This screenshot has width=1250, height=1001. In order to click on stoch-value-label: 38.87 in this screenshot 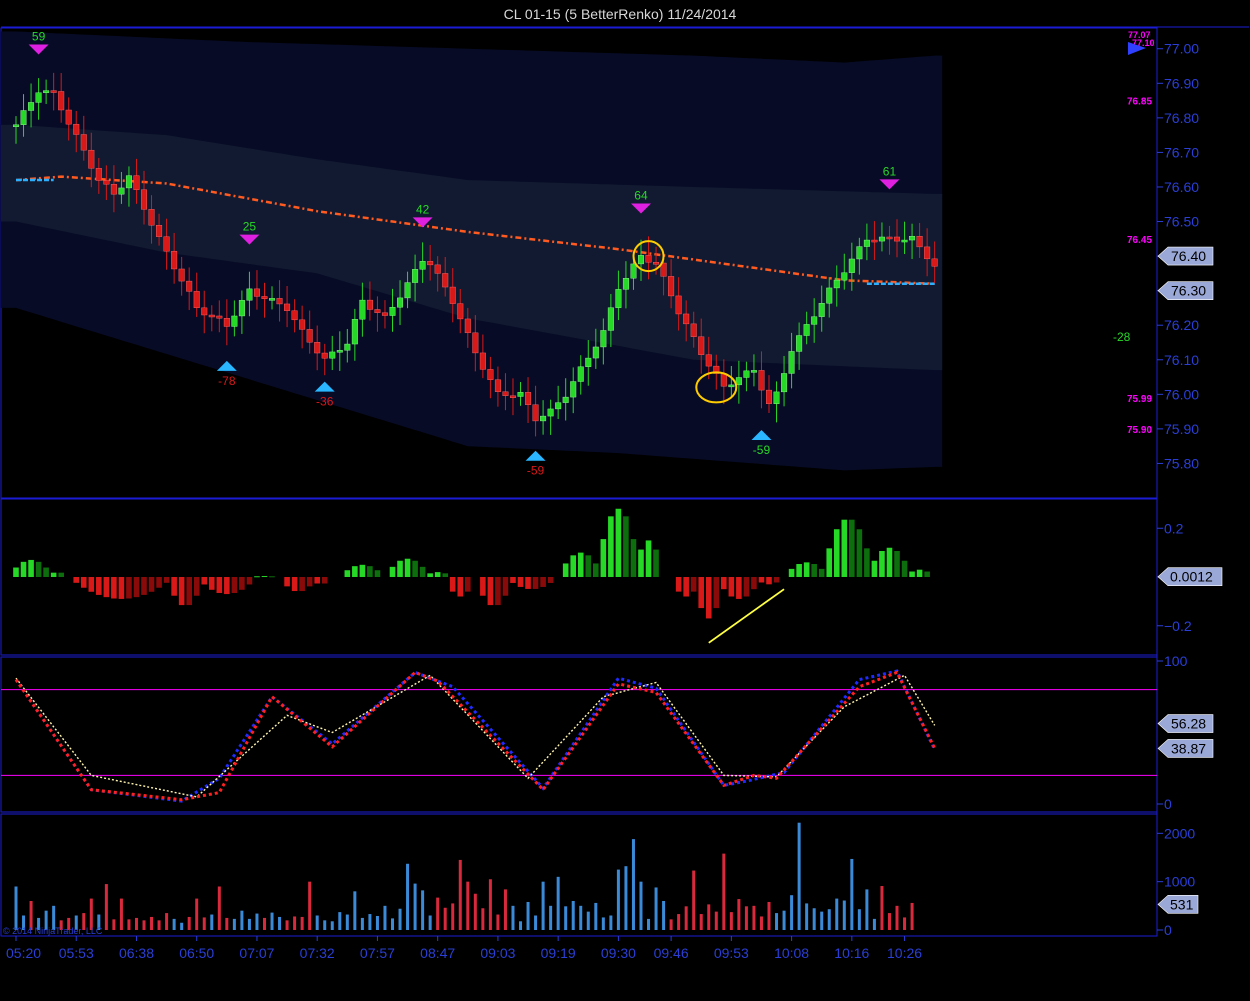, I will do `click(1188, 748)`.